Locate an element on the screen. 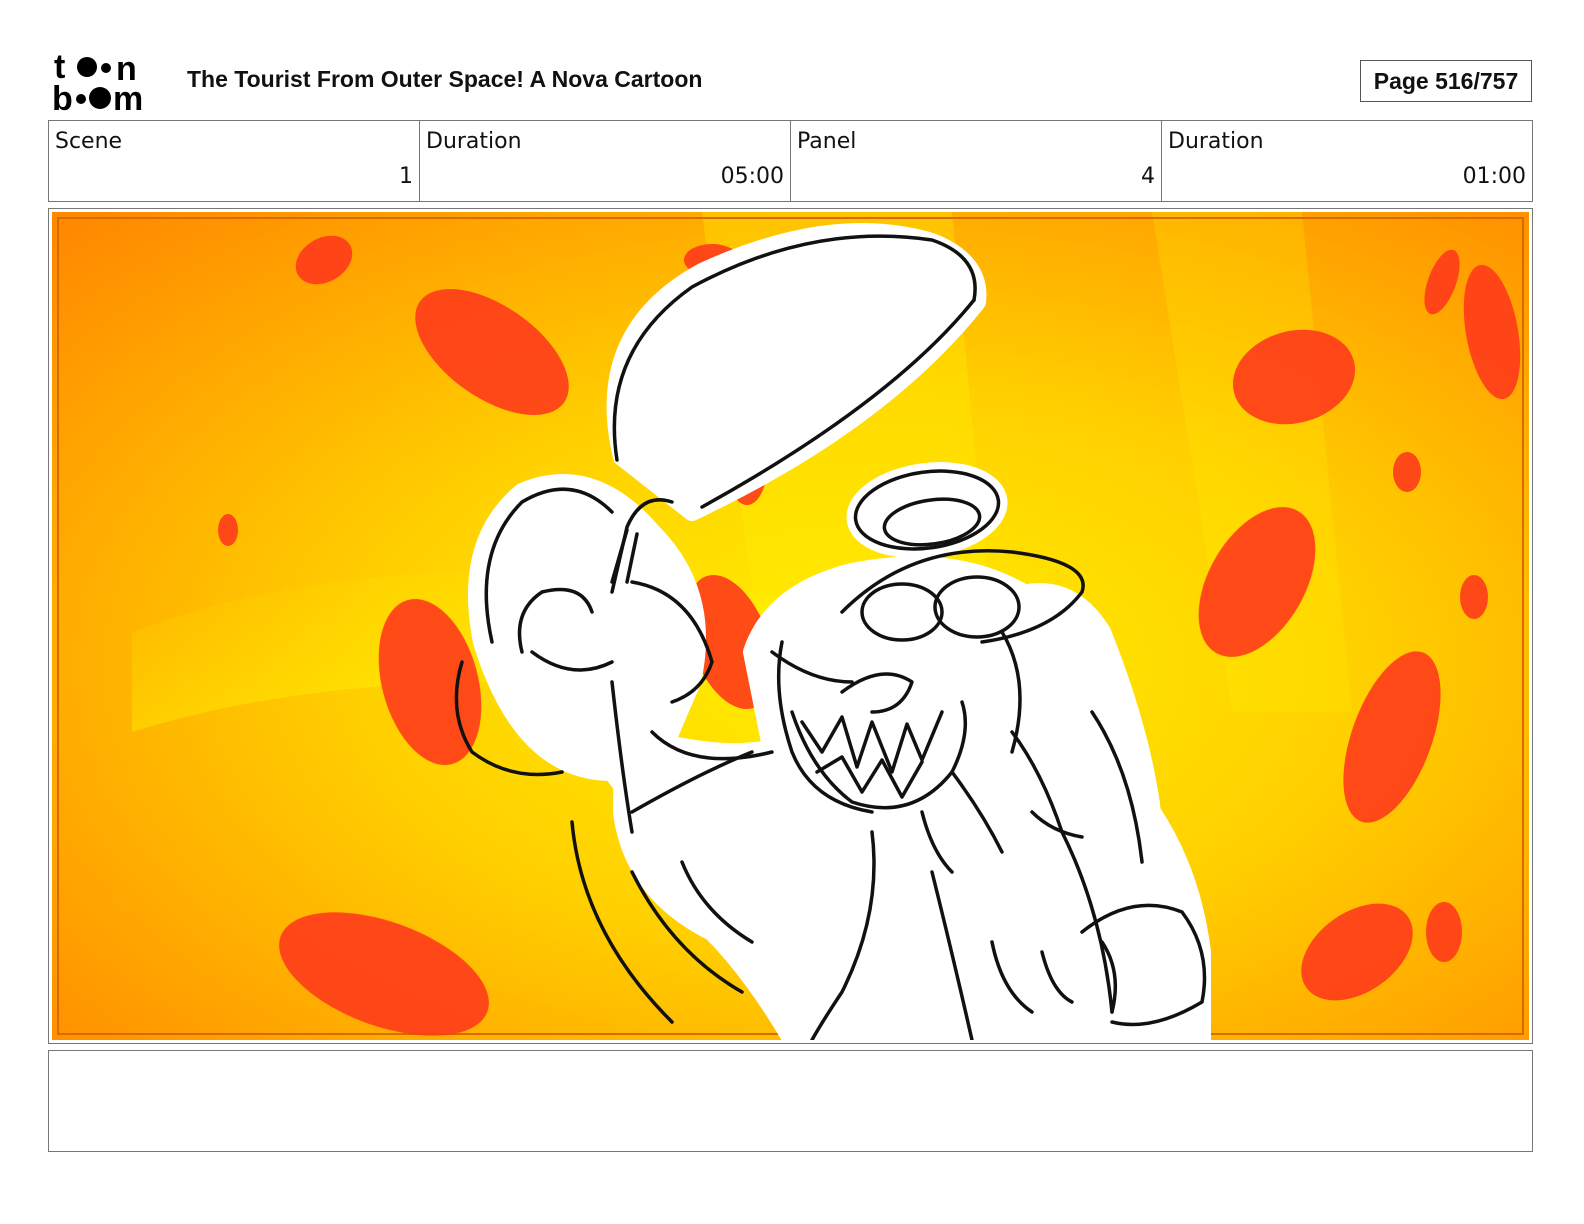 The height and width of the screenshot is (1224, 1584). panel-notes-box is located at coordinates (790, 1101).